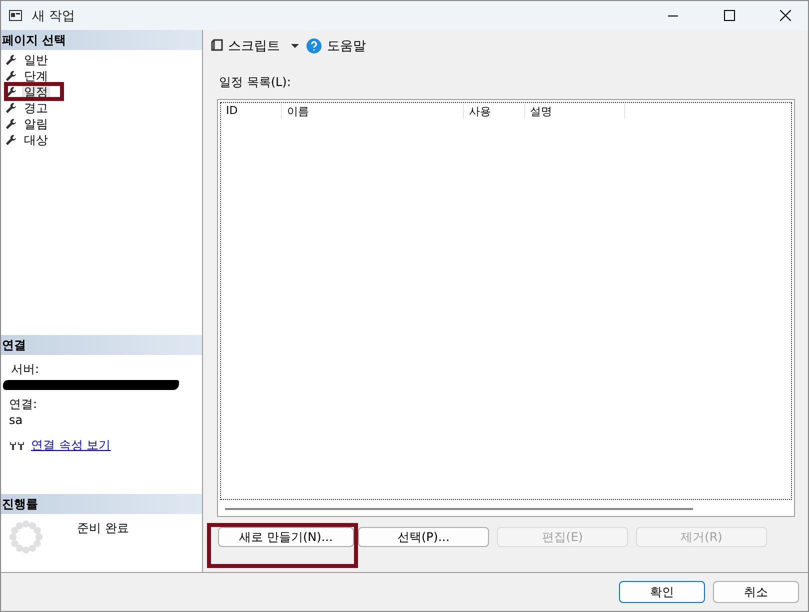  Describe the element at coordinates (71, 445) in the screenshot. I see `connection-properties-link: 연결 속성 보기` at that location.